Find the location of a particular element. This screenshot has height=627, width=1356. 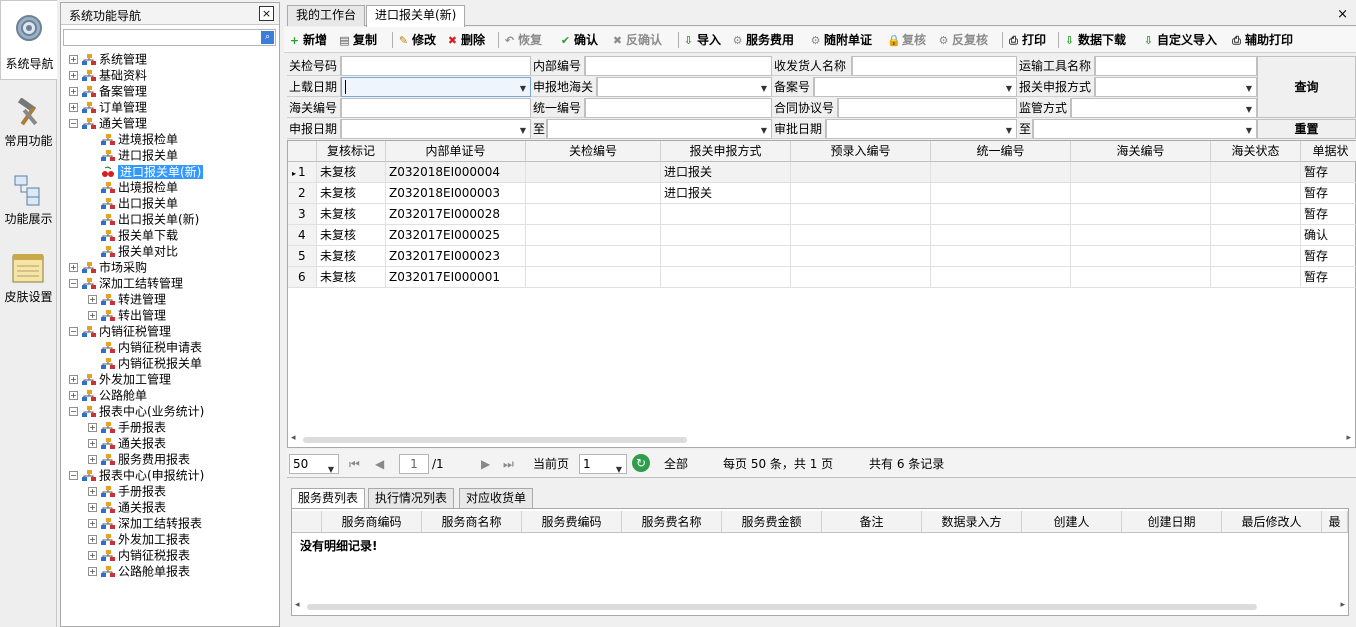

tree-node: 出口报关单 is located at coordinates (133, 203).